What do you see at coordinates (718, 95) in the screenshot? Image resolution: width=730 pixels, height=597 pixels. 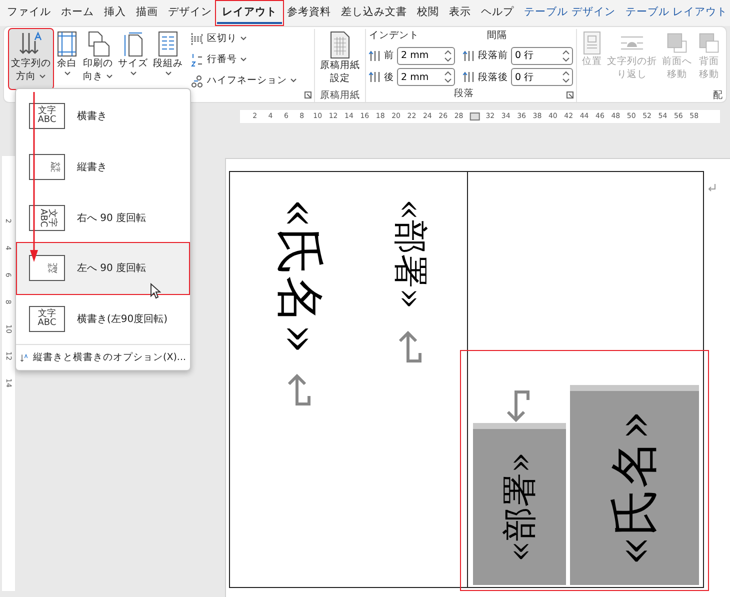 I see `group-label: 配` at bounding box center [718, 95].